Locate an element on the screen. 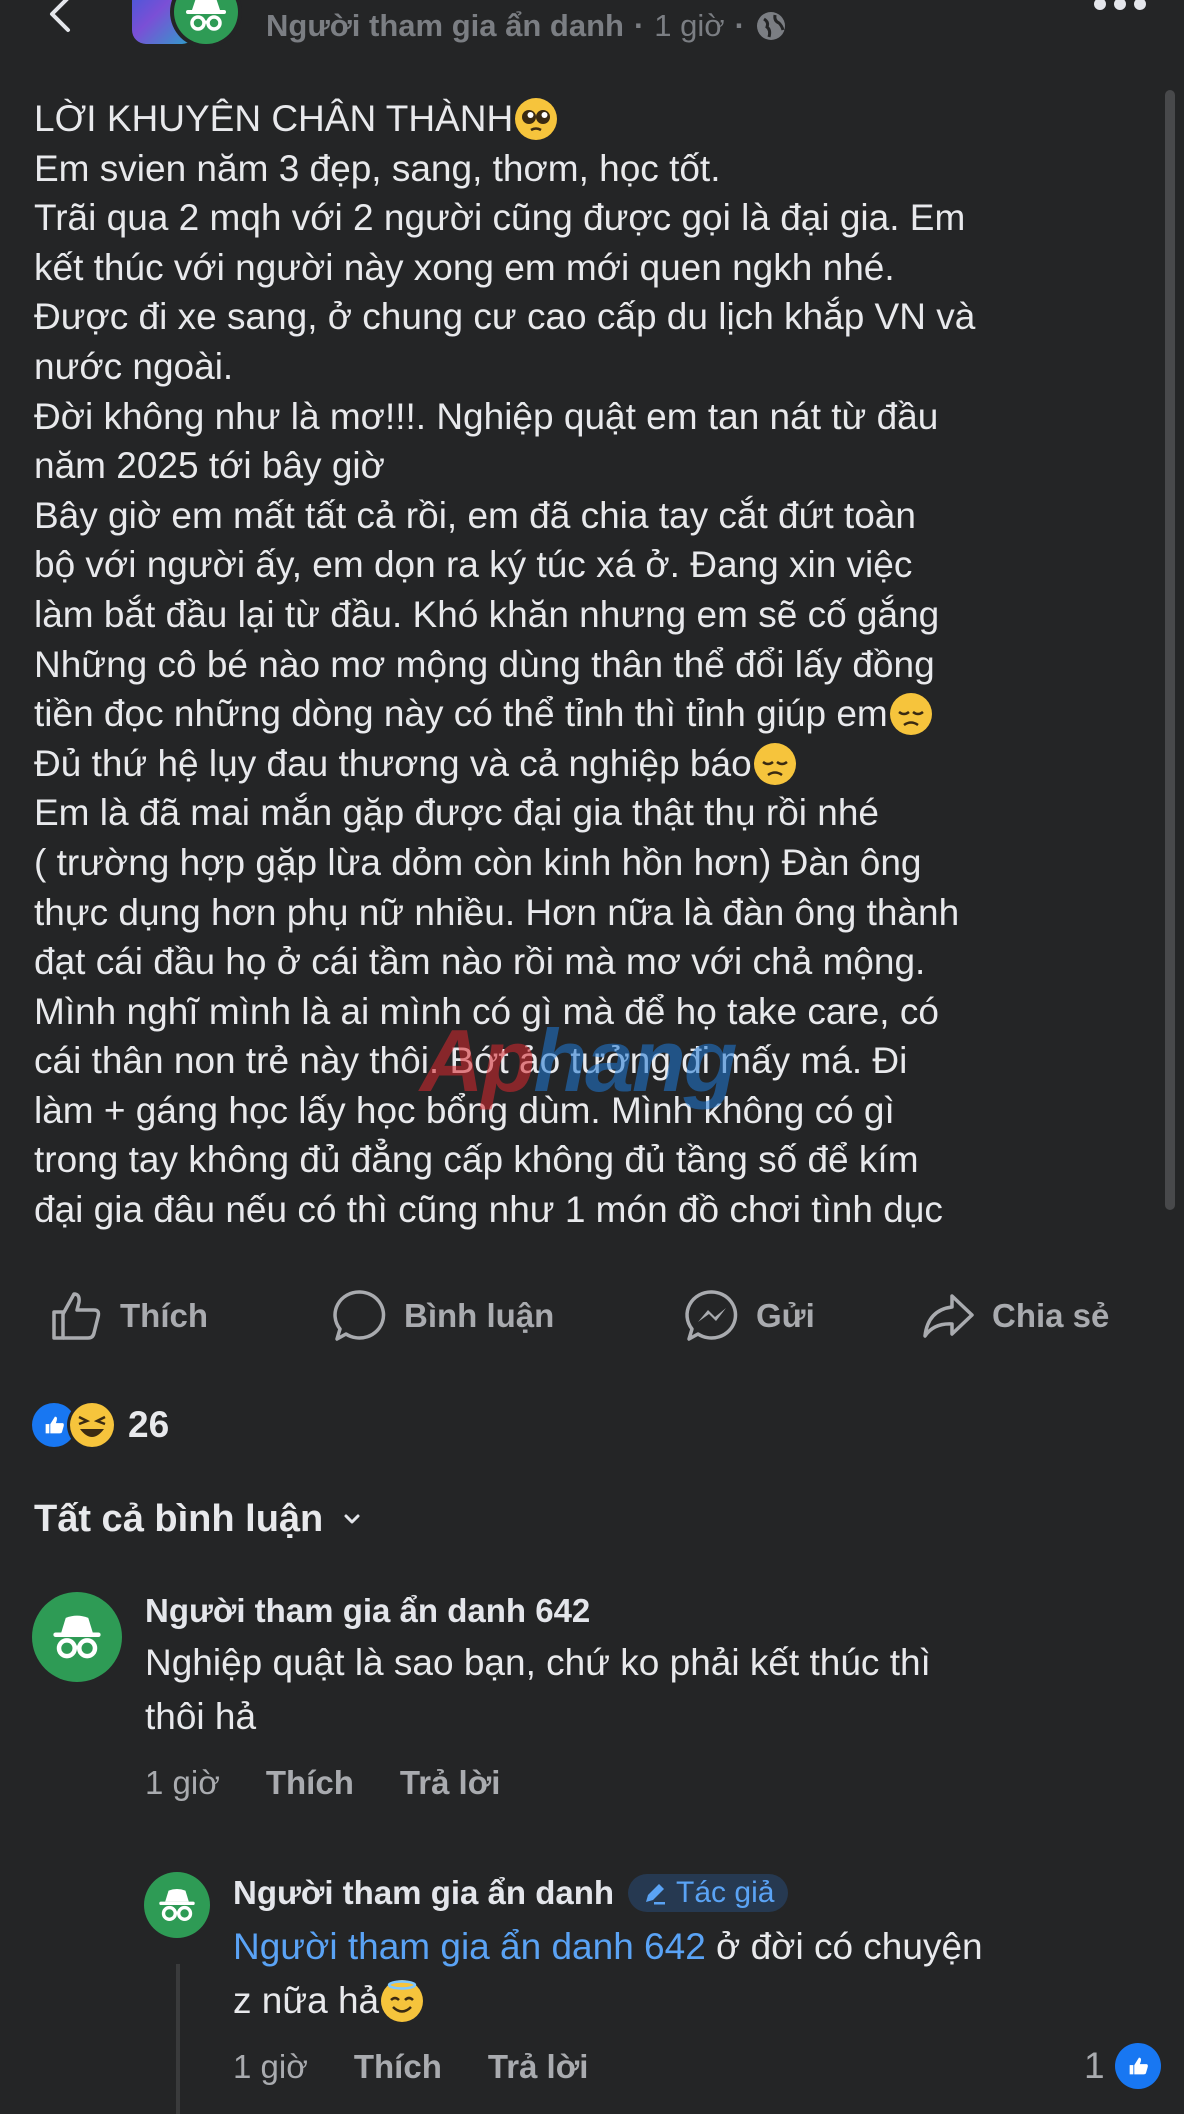 The width and height of the screenshot is (1184, 2114). comment-like-button: Thích is located at coordinates (310, 1783).